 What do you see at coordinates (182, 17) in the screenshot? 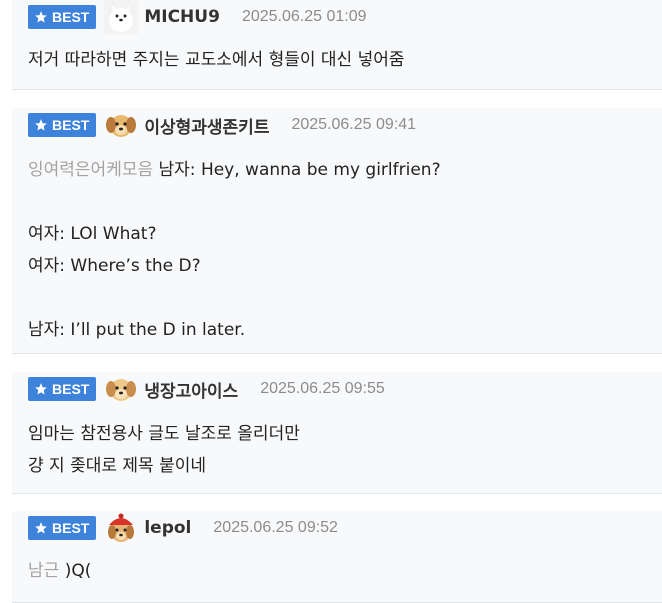
I see `comment-author: MICHU9` at bounding box center [182, 17].